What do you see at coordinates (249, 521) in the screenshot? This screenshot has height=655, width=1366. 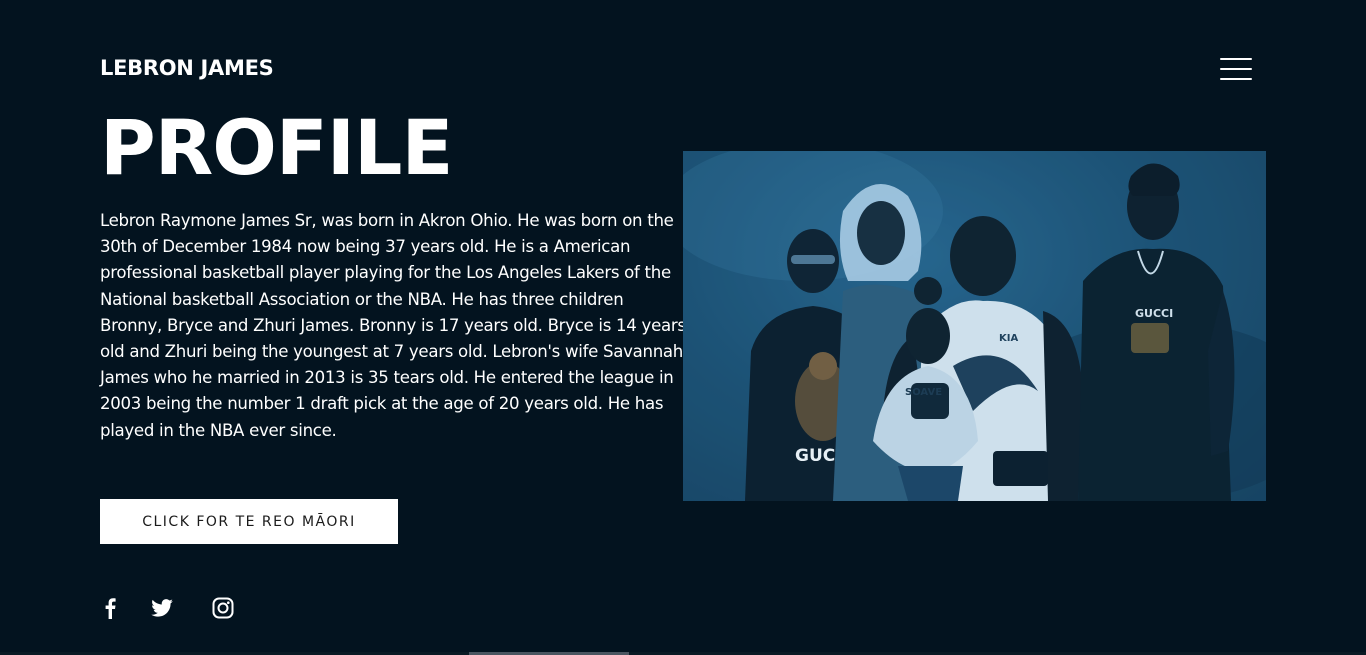 I see `te-reo-maori-button: CLICK FOR TE REO MĀORI` at bounding box center [249, 521].